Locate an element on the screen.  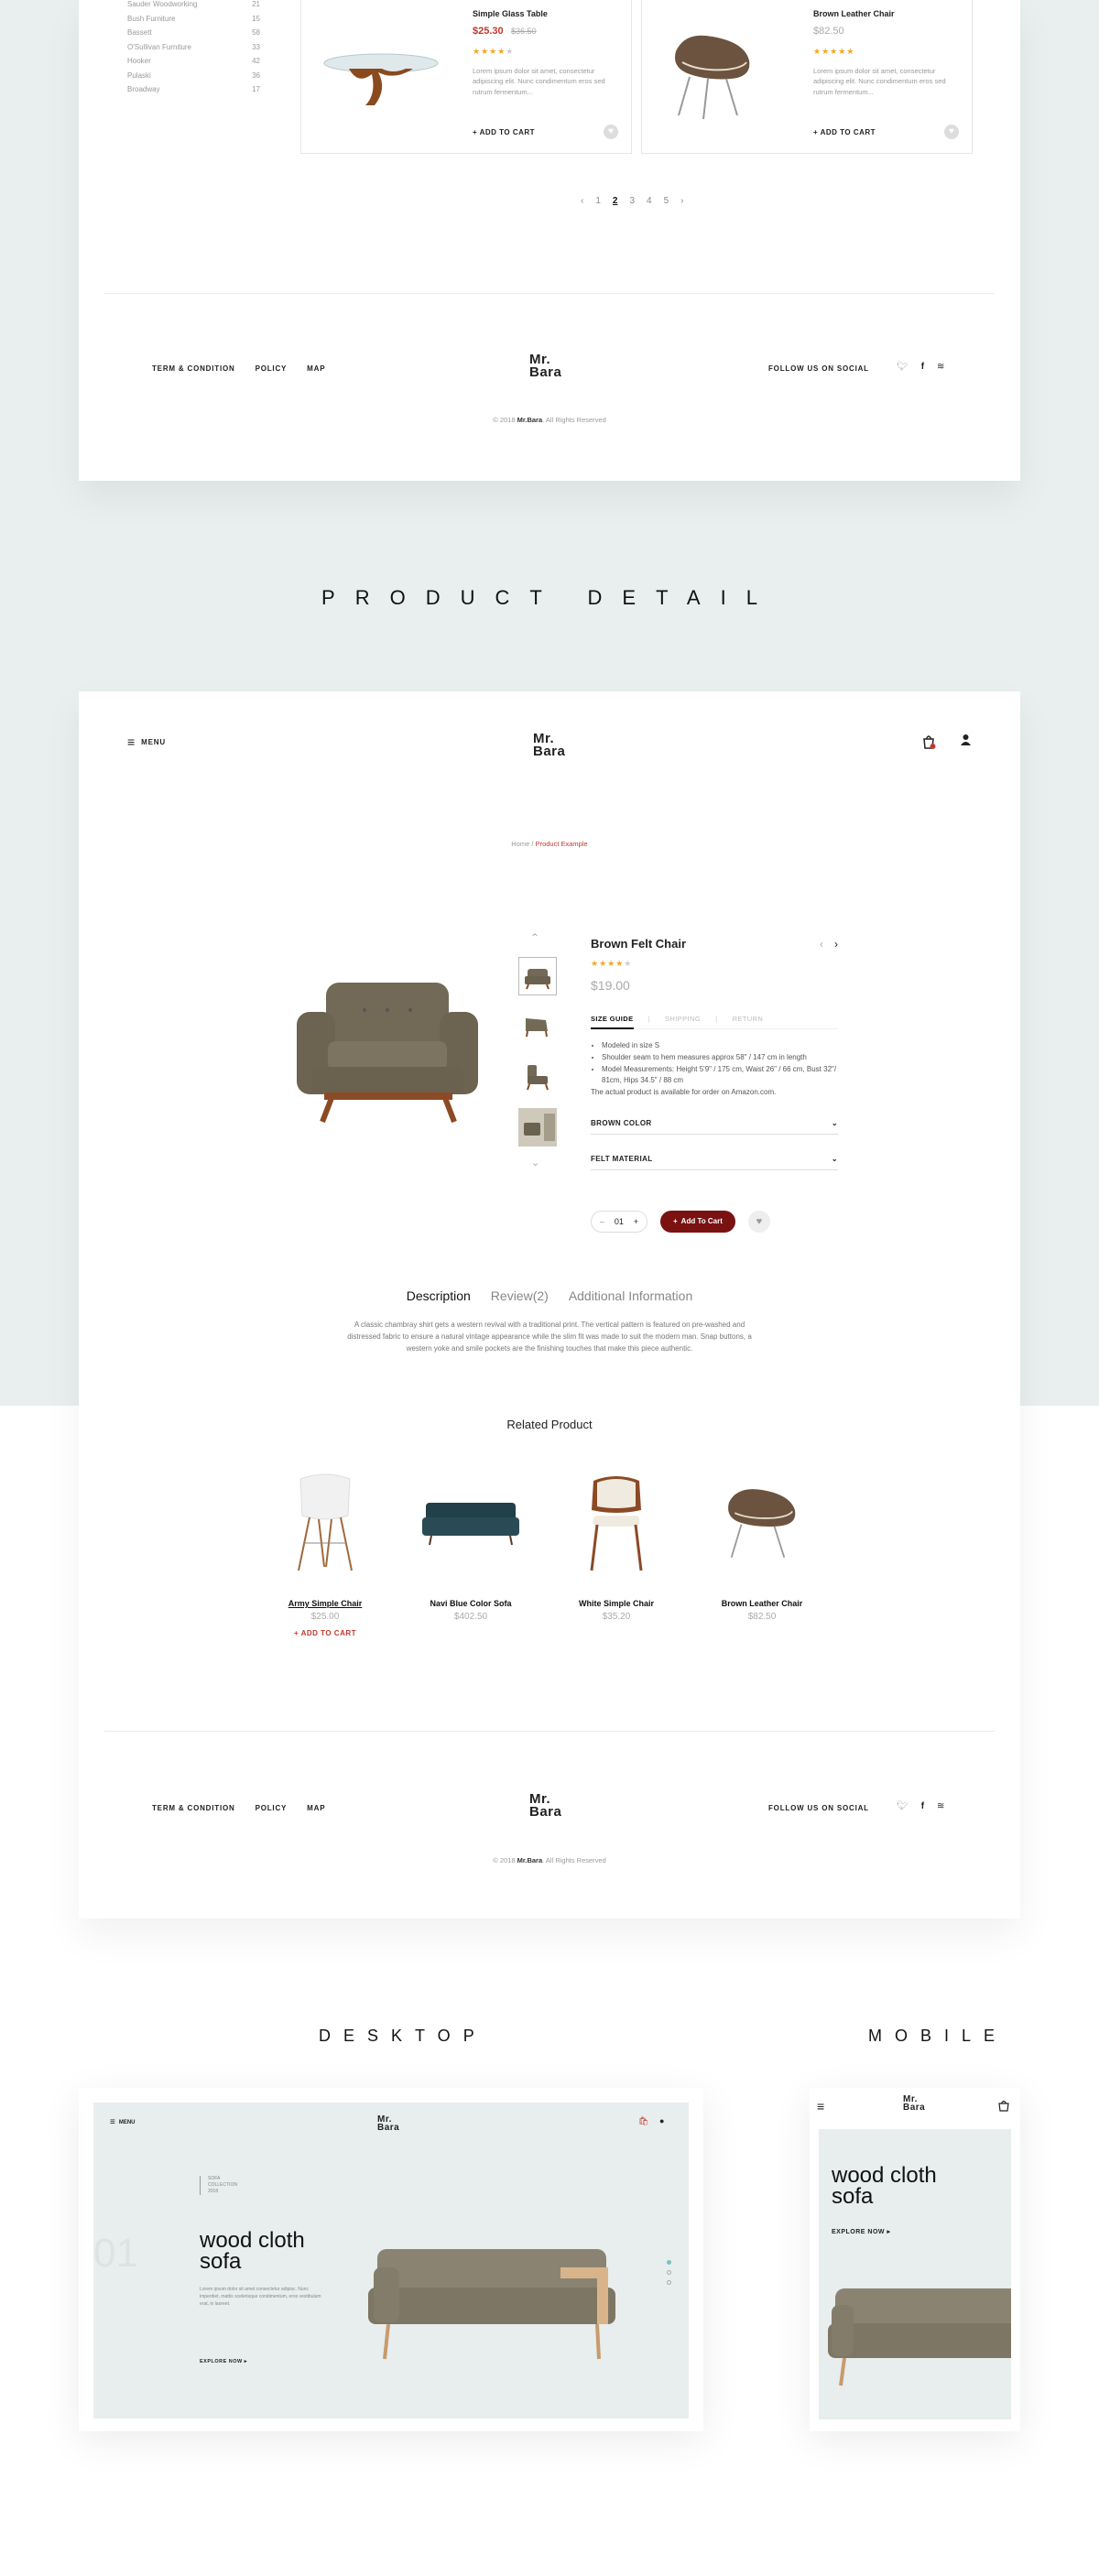
category-item: Bush Furniture 15 is located at coordinates (193, 19).